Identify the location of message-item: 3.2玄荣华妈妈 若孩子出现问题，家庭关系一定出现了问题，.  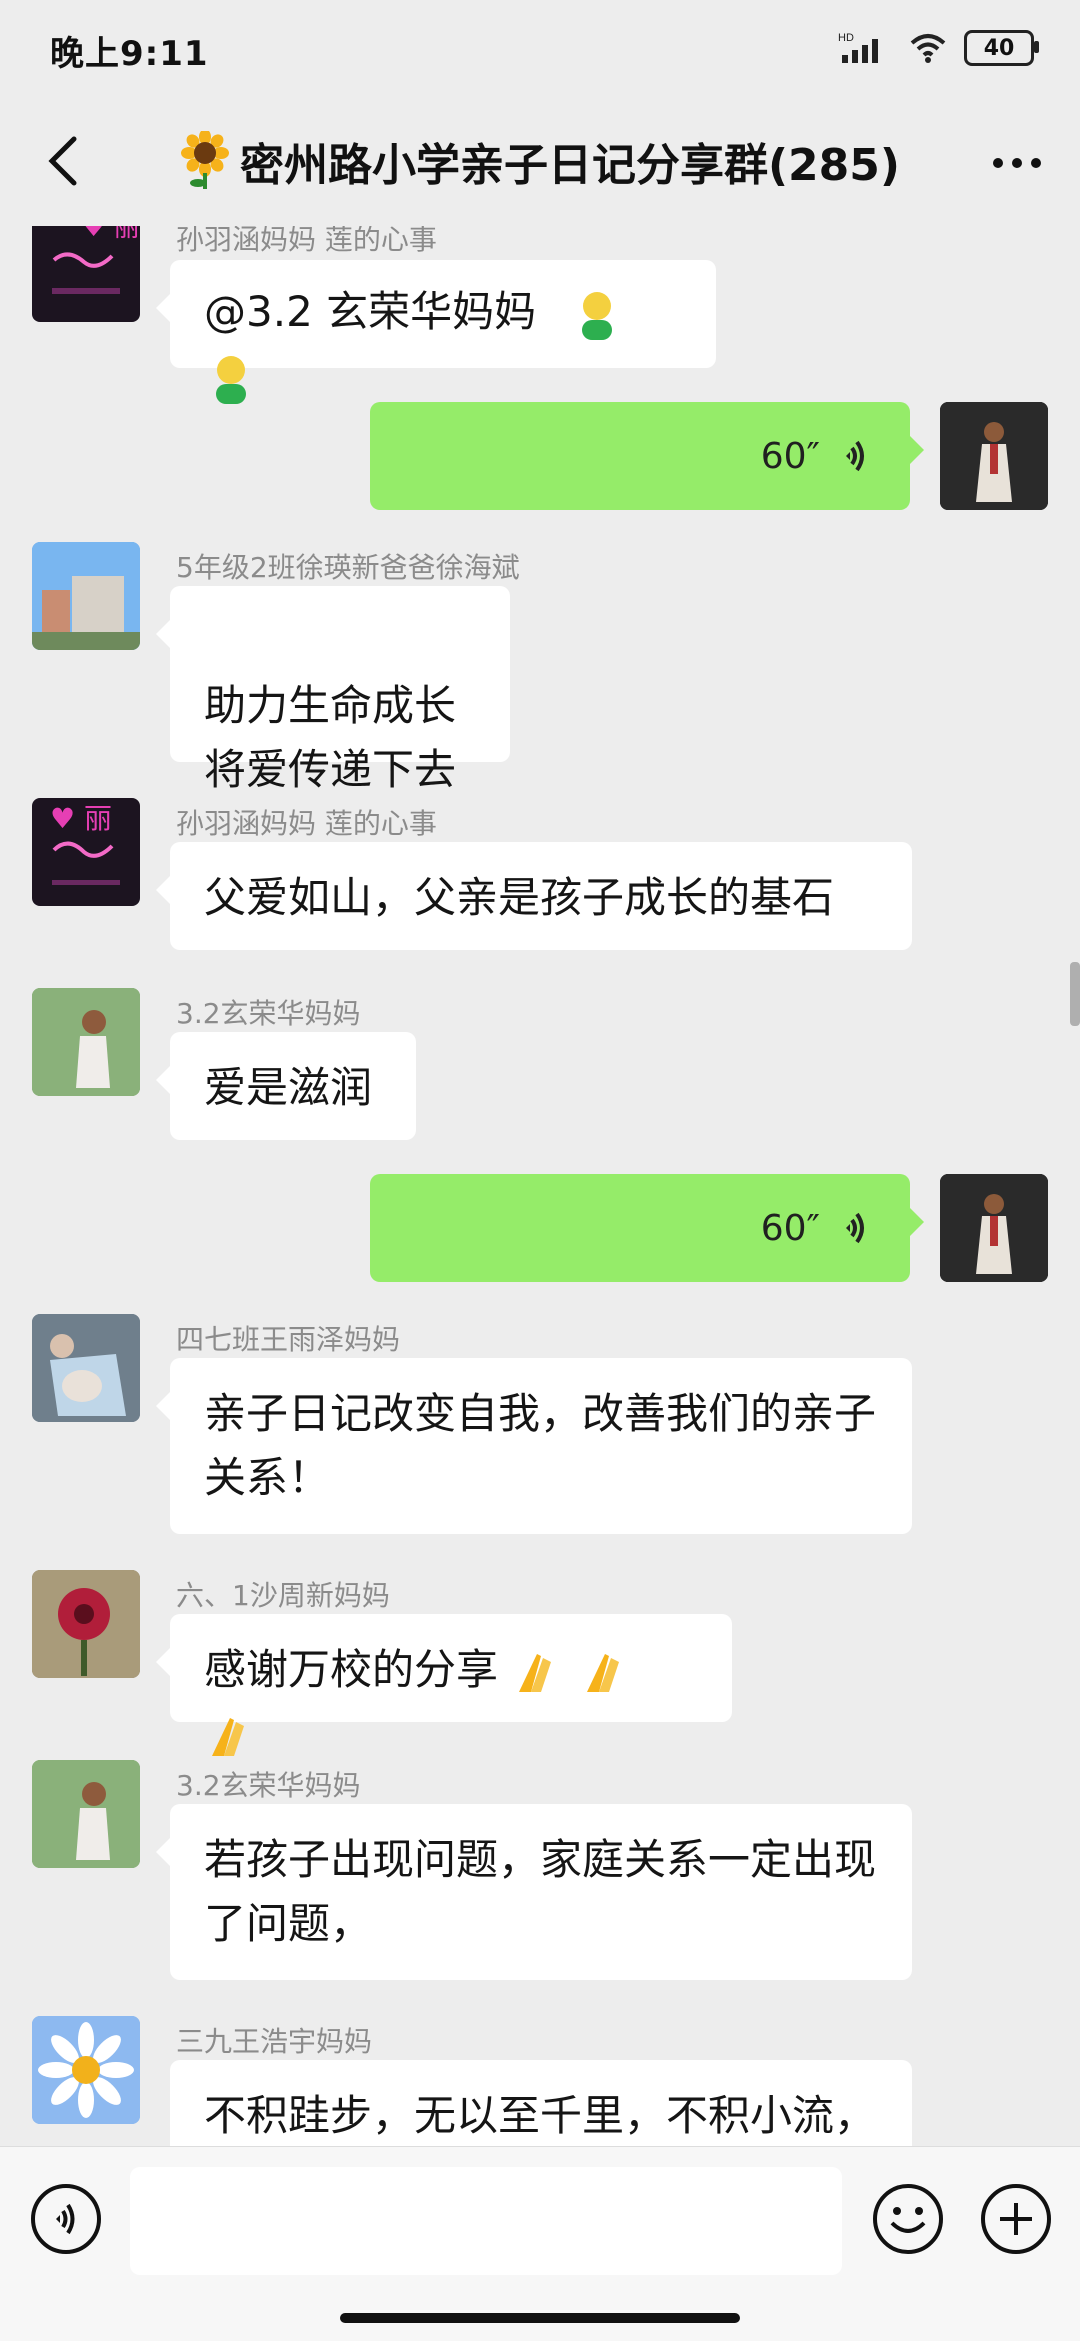
(540, 1880).